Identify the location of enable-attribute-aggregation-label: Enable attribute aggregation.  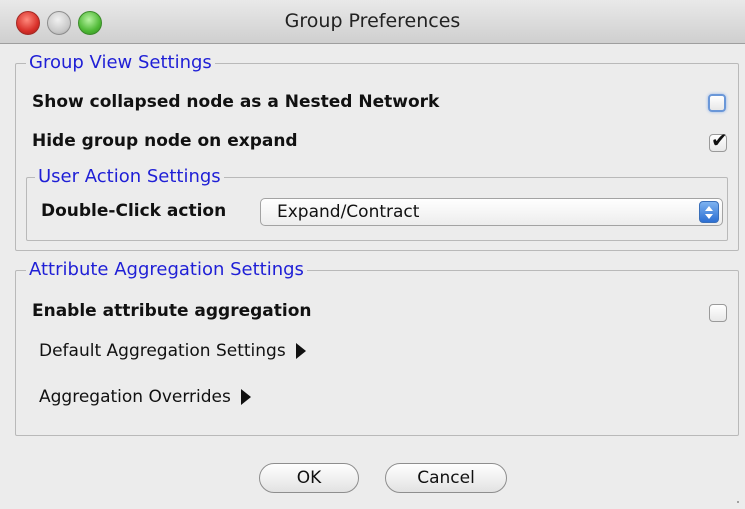
(172, 311).